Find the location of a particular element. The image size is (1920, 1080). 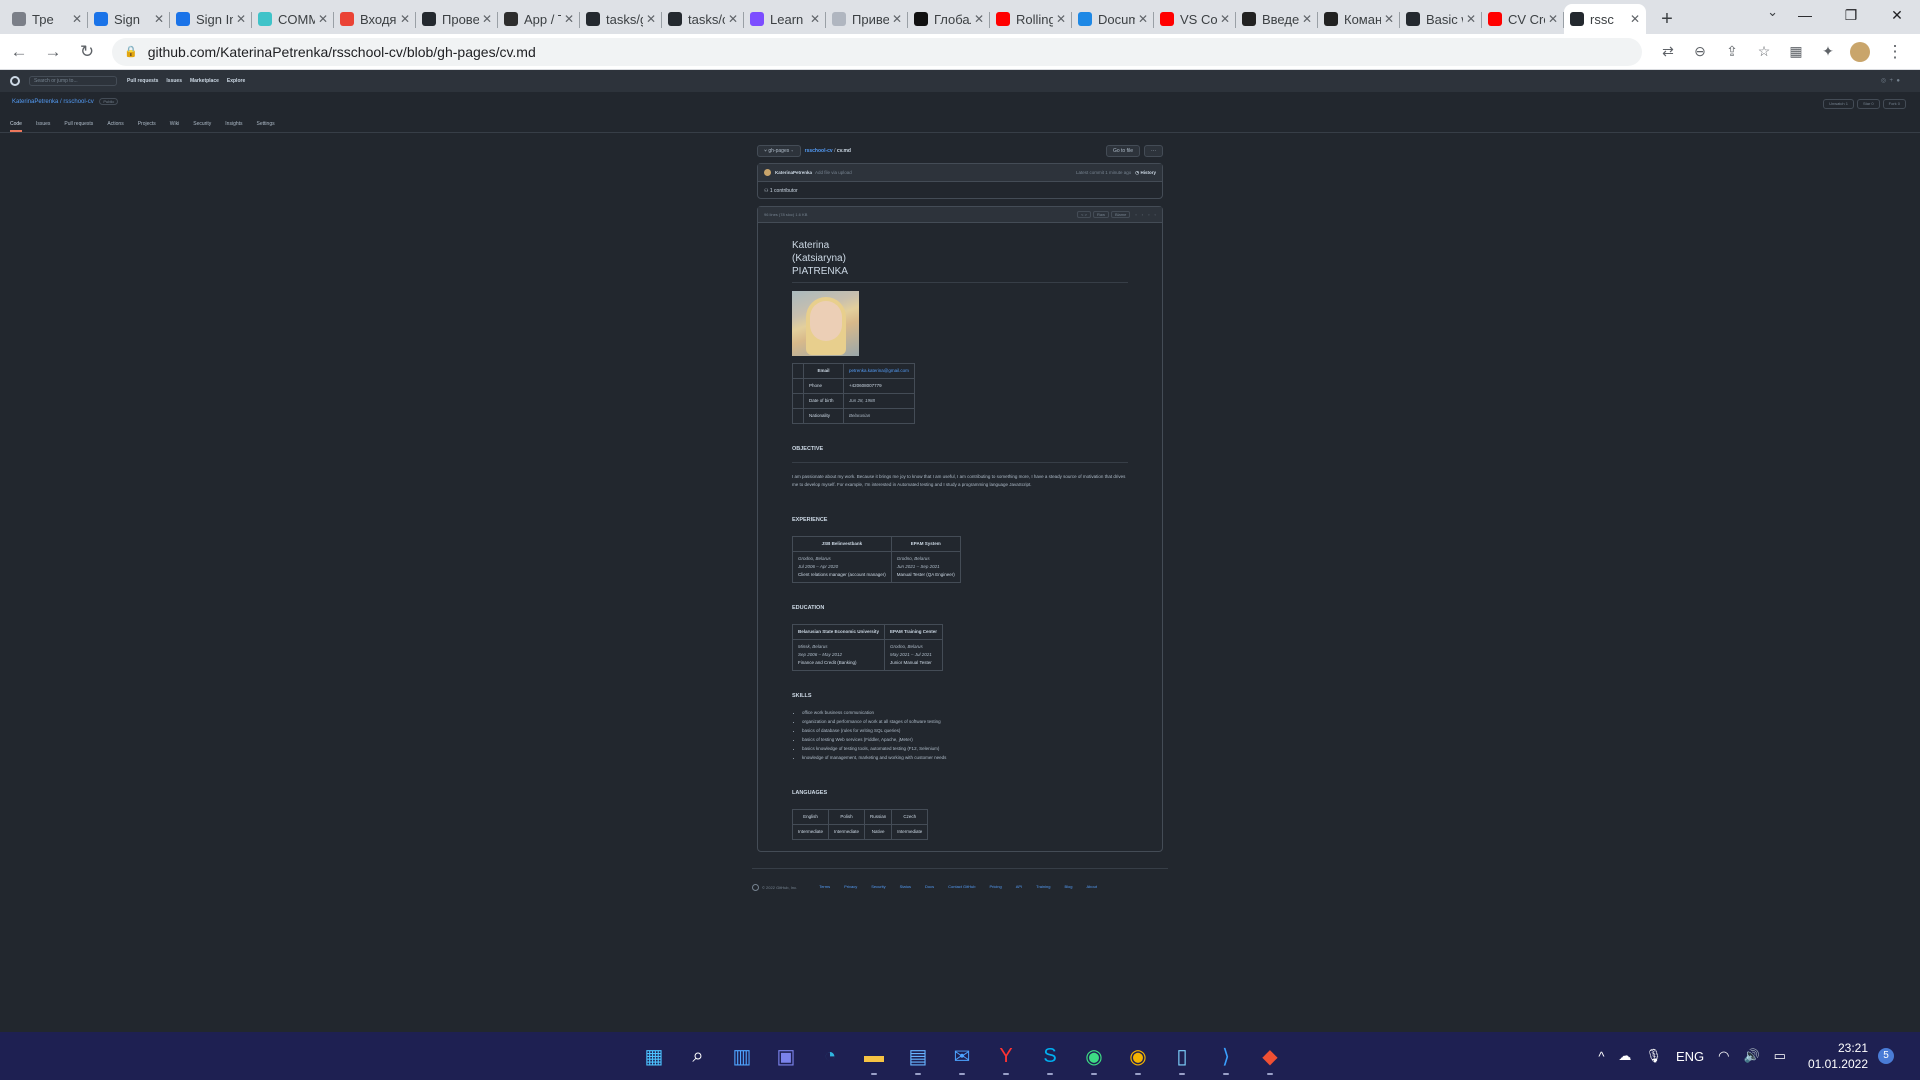

translate-icon: ⇄ is located at coordinates (1668, 51).